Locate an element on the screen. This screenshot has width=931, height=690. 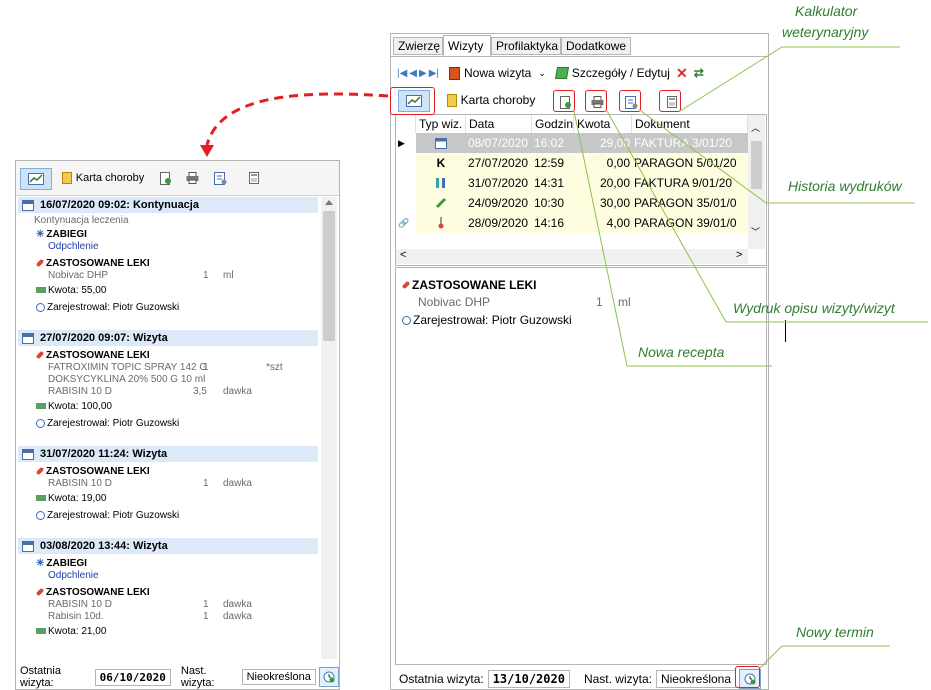
last-visit-value: 06/10/2020 is located at coordinates (132, 677).